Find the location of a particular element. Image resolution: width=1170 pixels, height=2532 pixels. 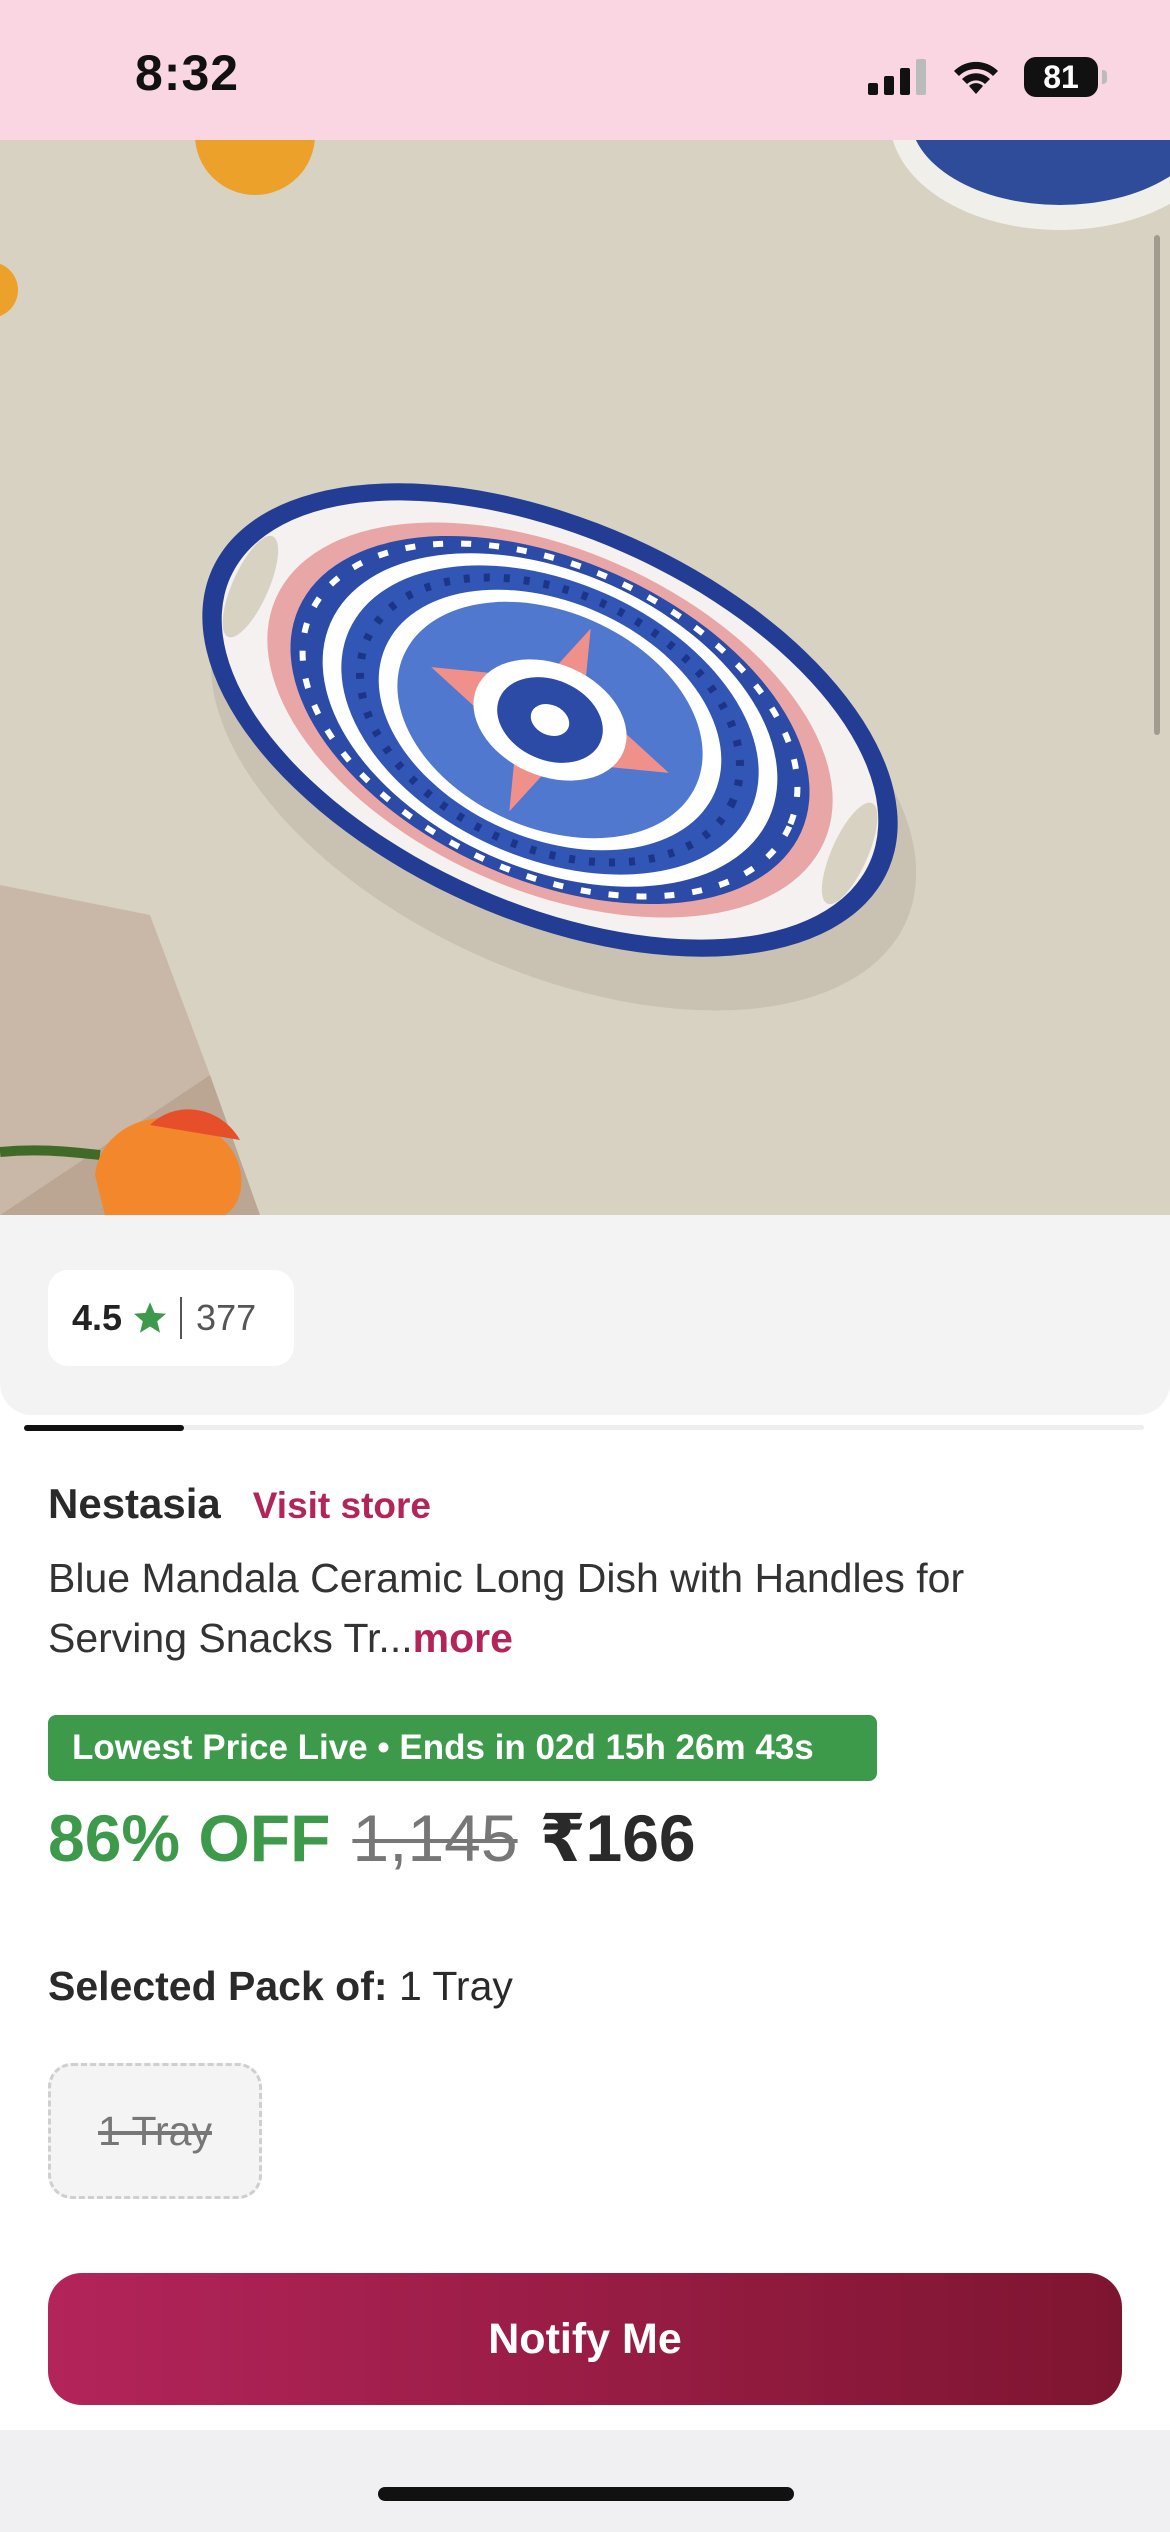

brand-row: Nestasia Visit store is located at coordinates (239, 1504).